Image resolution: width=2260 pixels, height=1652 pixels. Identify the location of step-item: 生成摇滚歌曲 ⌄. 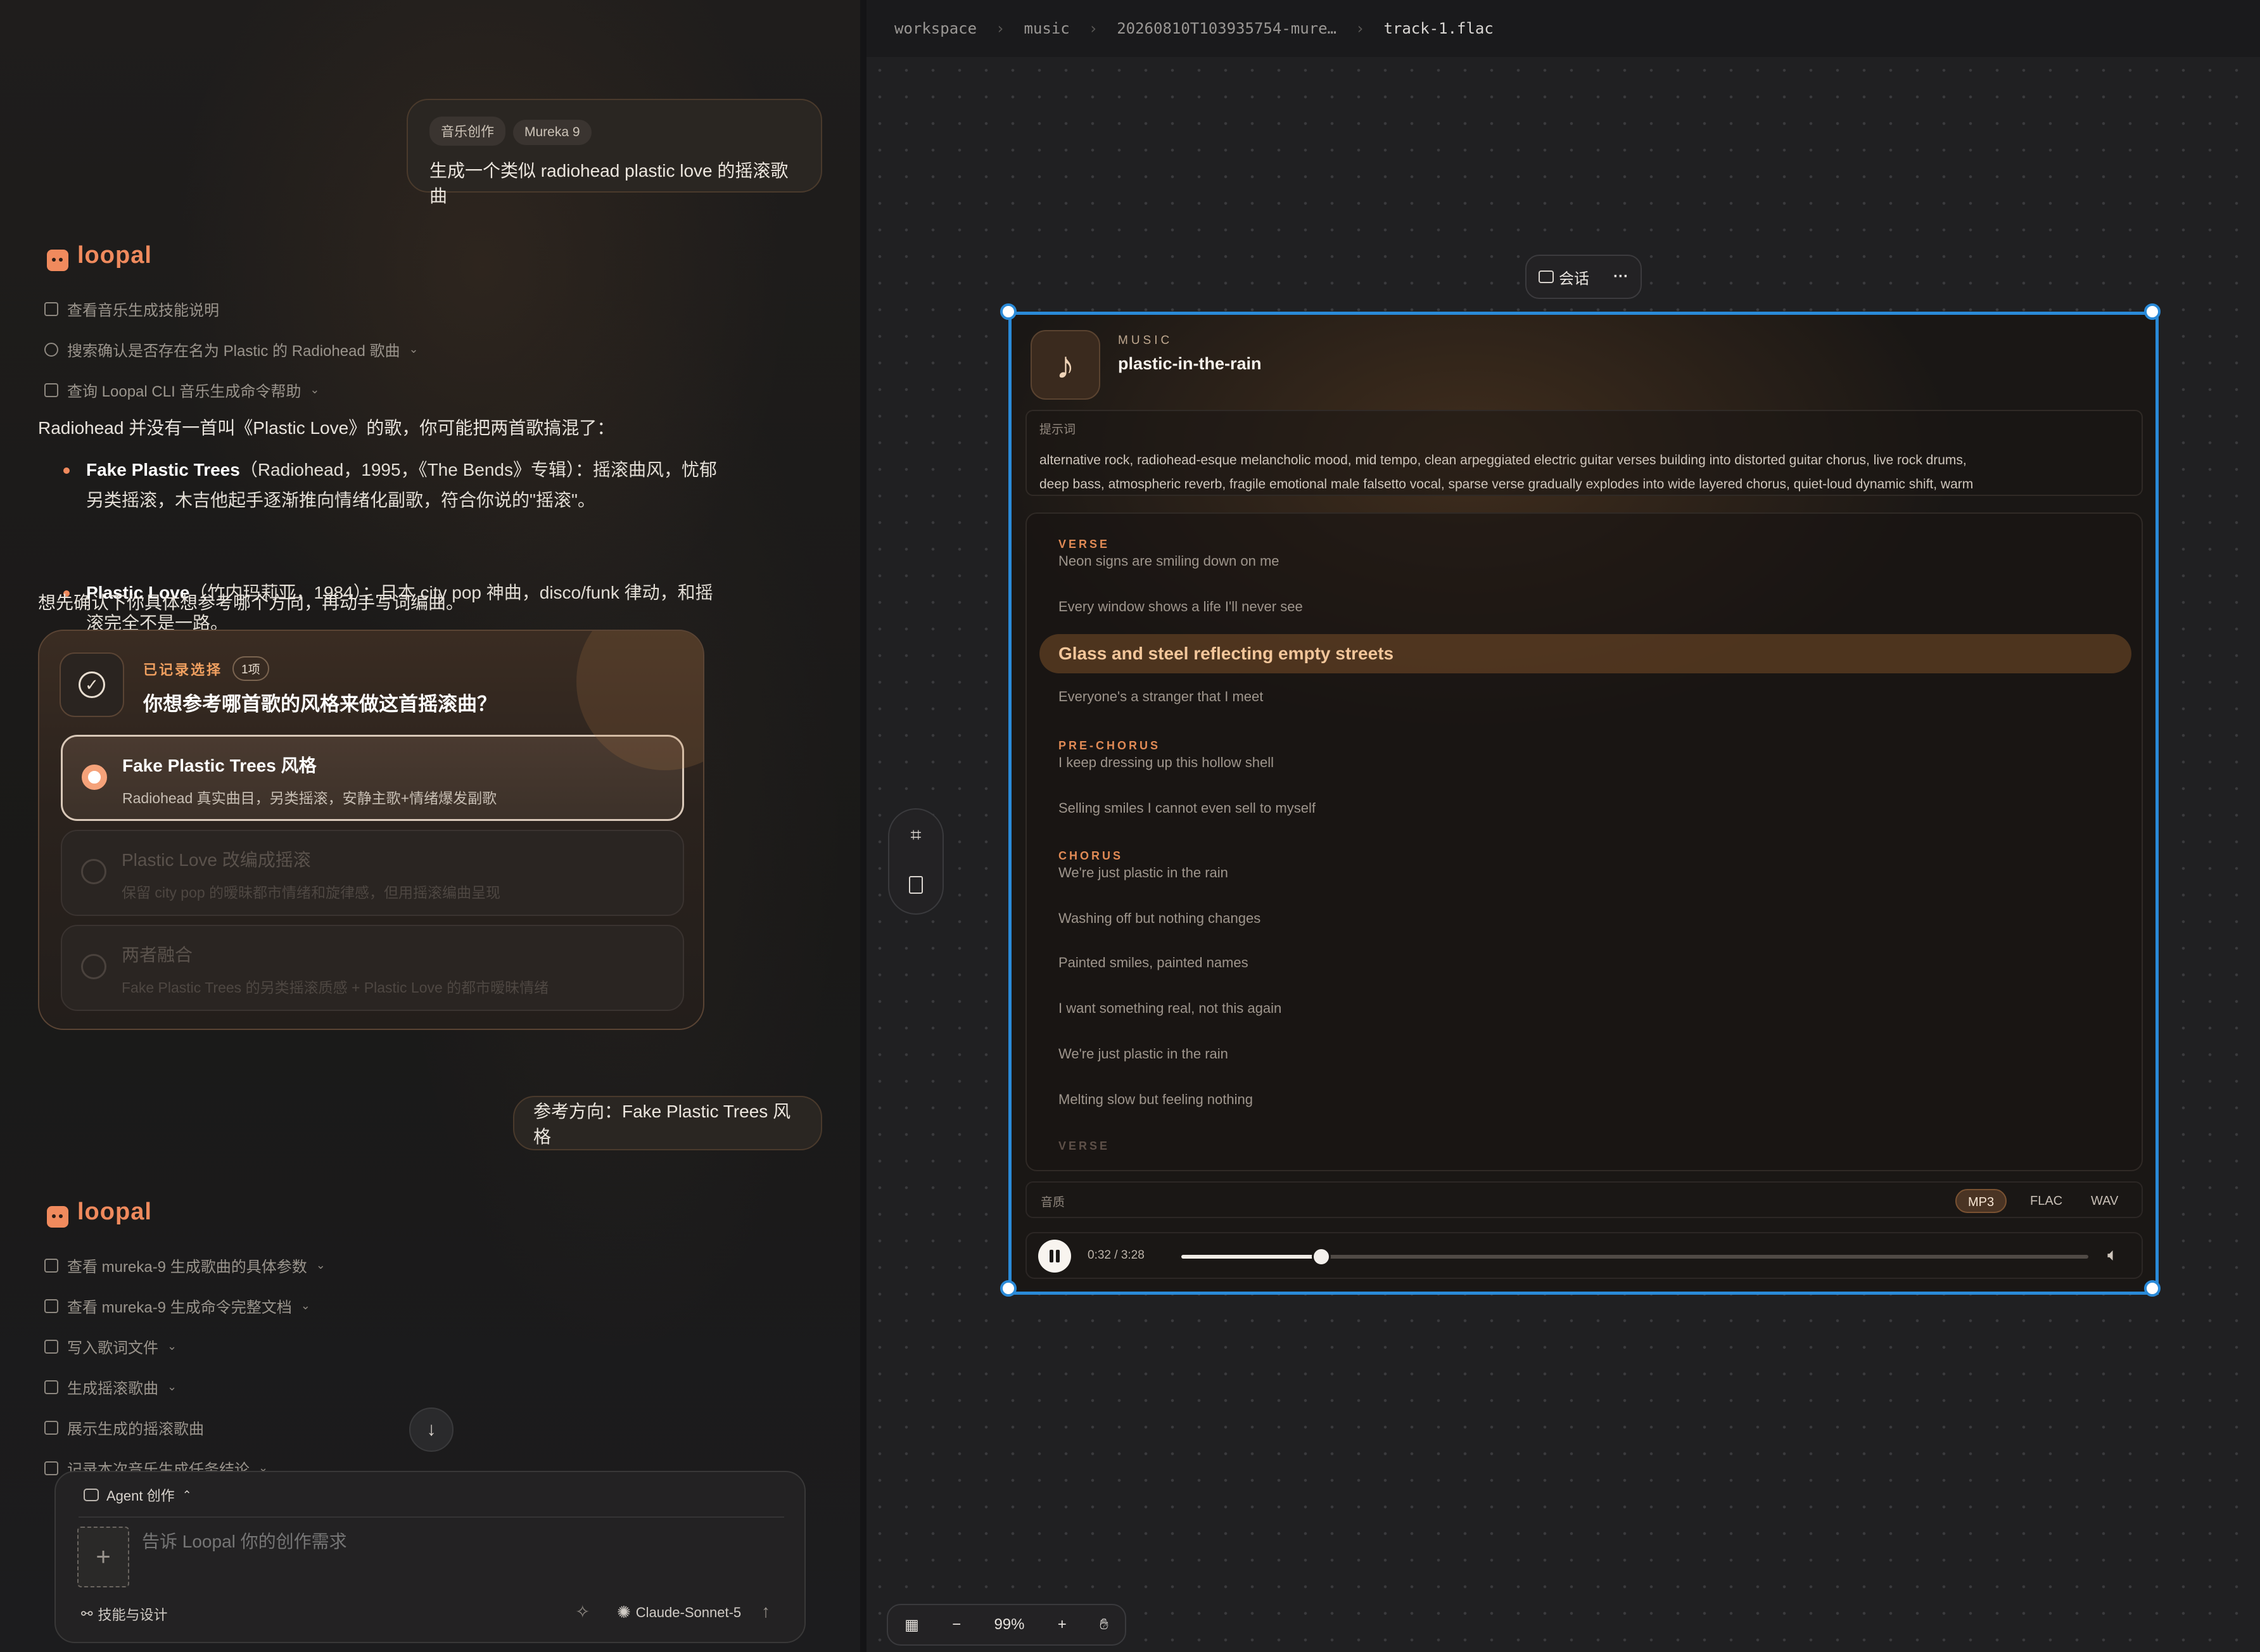
(110, 1387).